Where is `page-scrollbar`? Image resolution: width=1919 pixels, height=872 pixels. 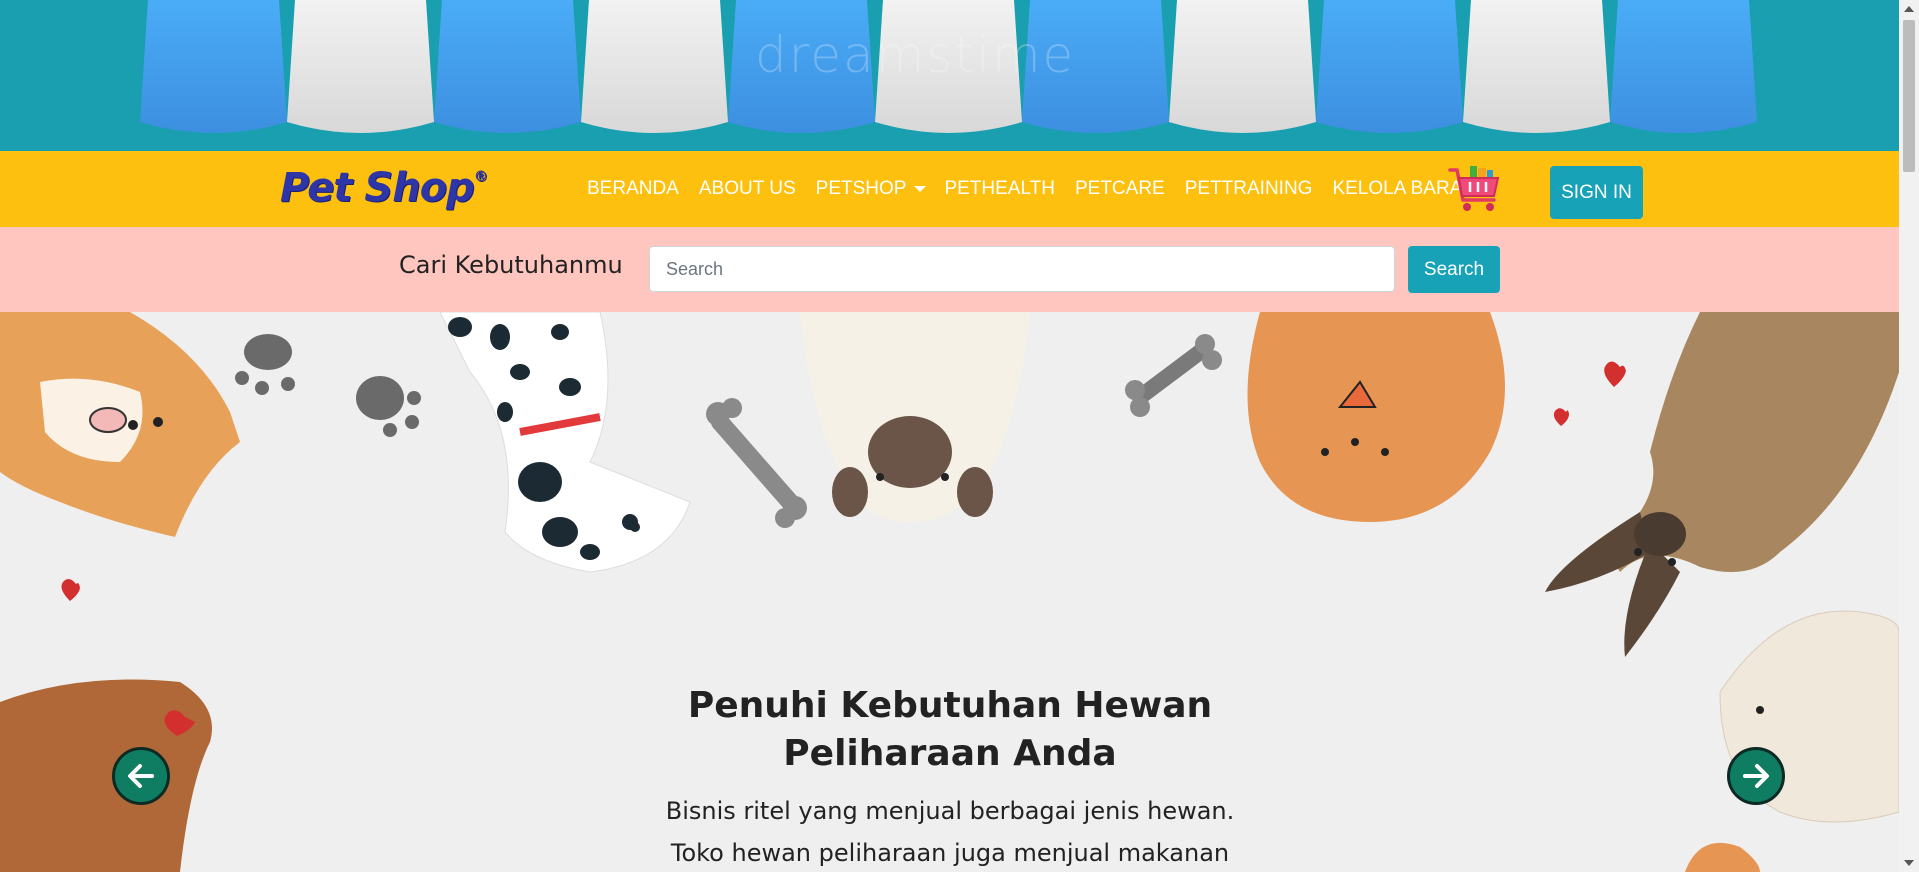
page-scrollbar is located at coordinates (1909, 436).